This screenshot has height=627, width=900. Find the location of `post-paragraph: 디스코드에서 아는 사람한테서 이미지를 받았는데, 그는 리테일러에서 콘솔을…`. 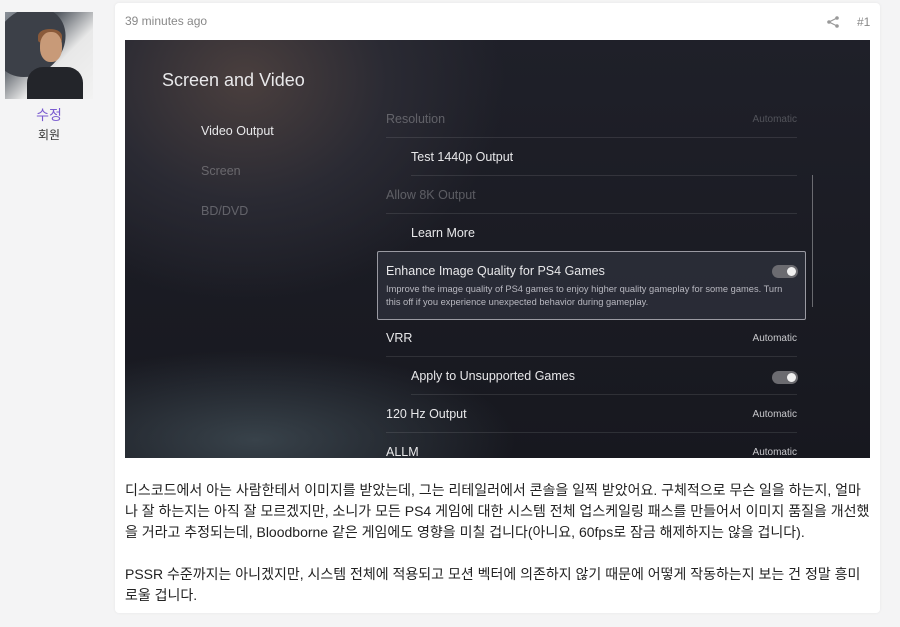

post-paragraph: 디스코드에서 아는 사람한테서 이미지를 받았는데, 그는 리테일러에서 콘솔을… is located at coordinates (497, 511).